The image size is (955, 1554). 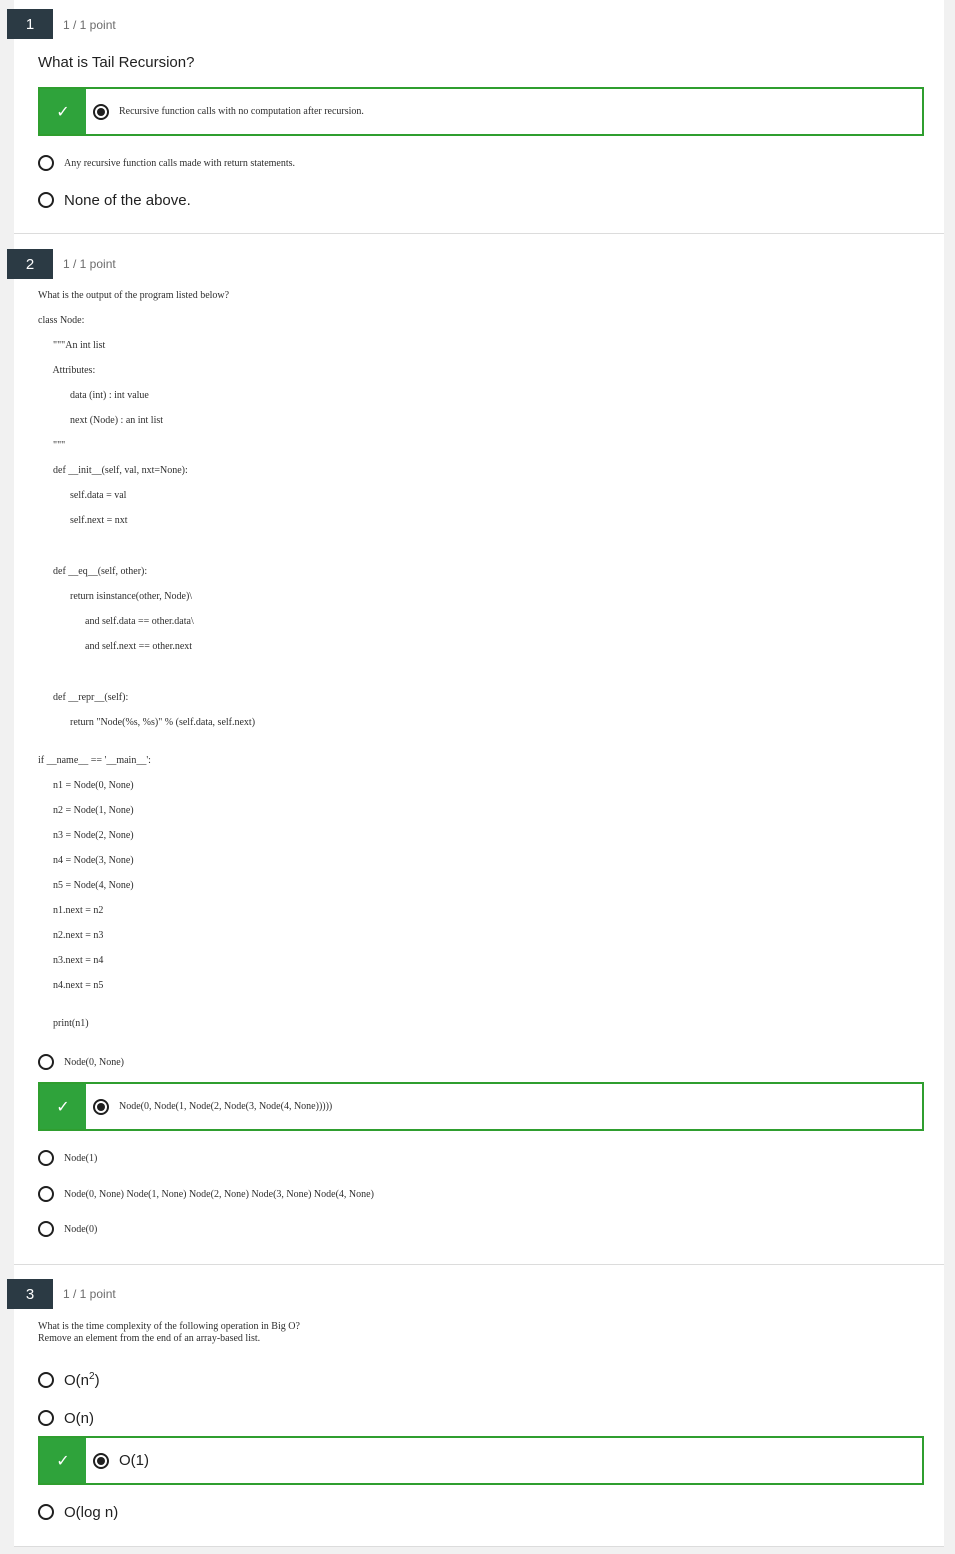 I want to click on code-line: """, so click(x=57, y=445).